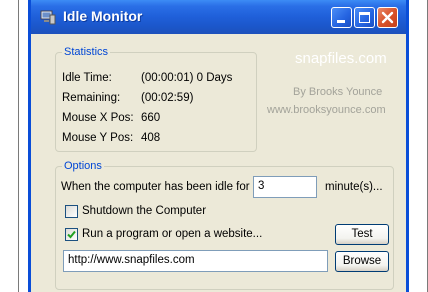 Image resolution: width=428 pixels, height=292 pixels. What do you see at coordinates (98, 138) in the screenshot?
I see `mouse-y-label: Mouse Y Pos:` at bounding box center [98, 138].